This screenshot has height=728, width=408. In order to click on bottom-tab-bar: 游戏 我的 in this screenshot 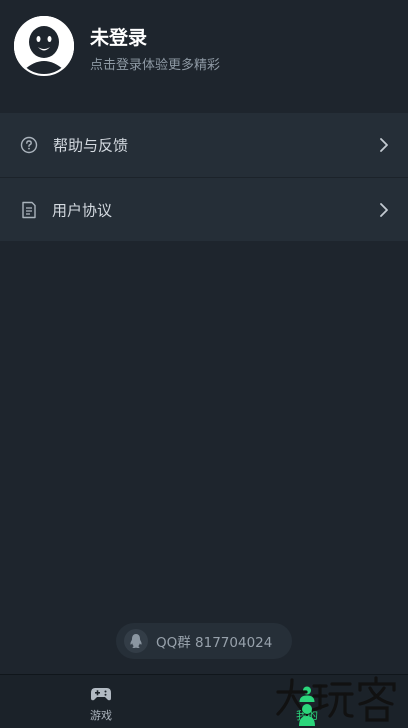, I will do `click(204, 701)`.